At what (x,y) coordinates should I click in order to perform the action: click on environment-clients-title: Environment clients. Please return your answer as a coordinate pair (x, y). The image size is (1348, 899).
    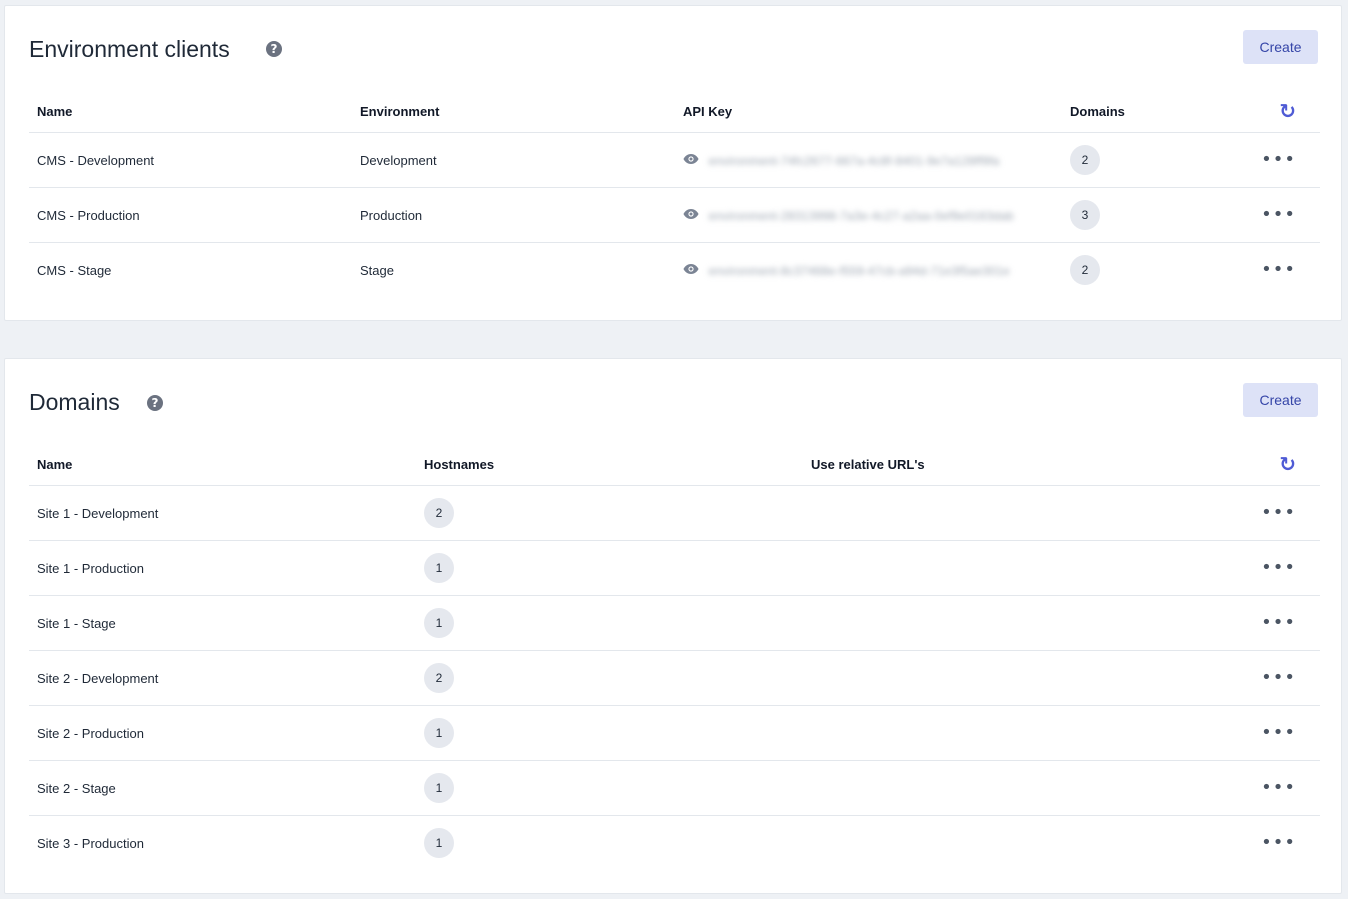
    Looking at the image, I should click on (129, 49).